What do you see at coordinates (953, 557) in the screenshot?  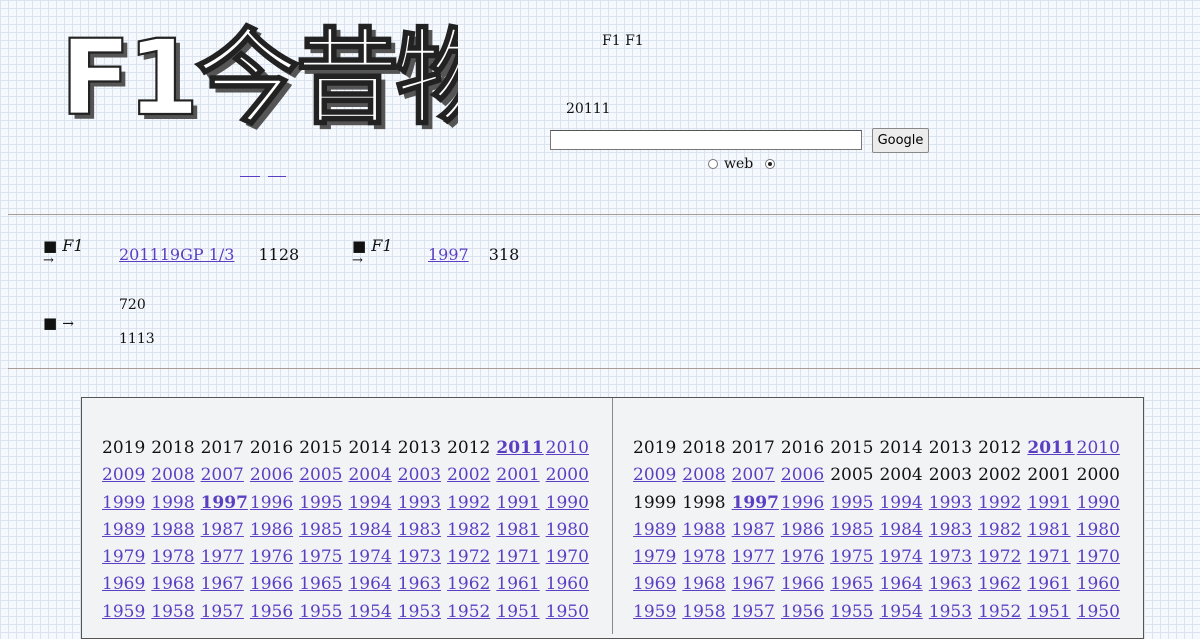 I see `right-year-1973-link: 1973` at bounding box center [953, 557].